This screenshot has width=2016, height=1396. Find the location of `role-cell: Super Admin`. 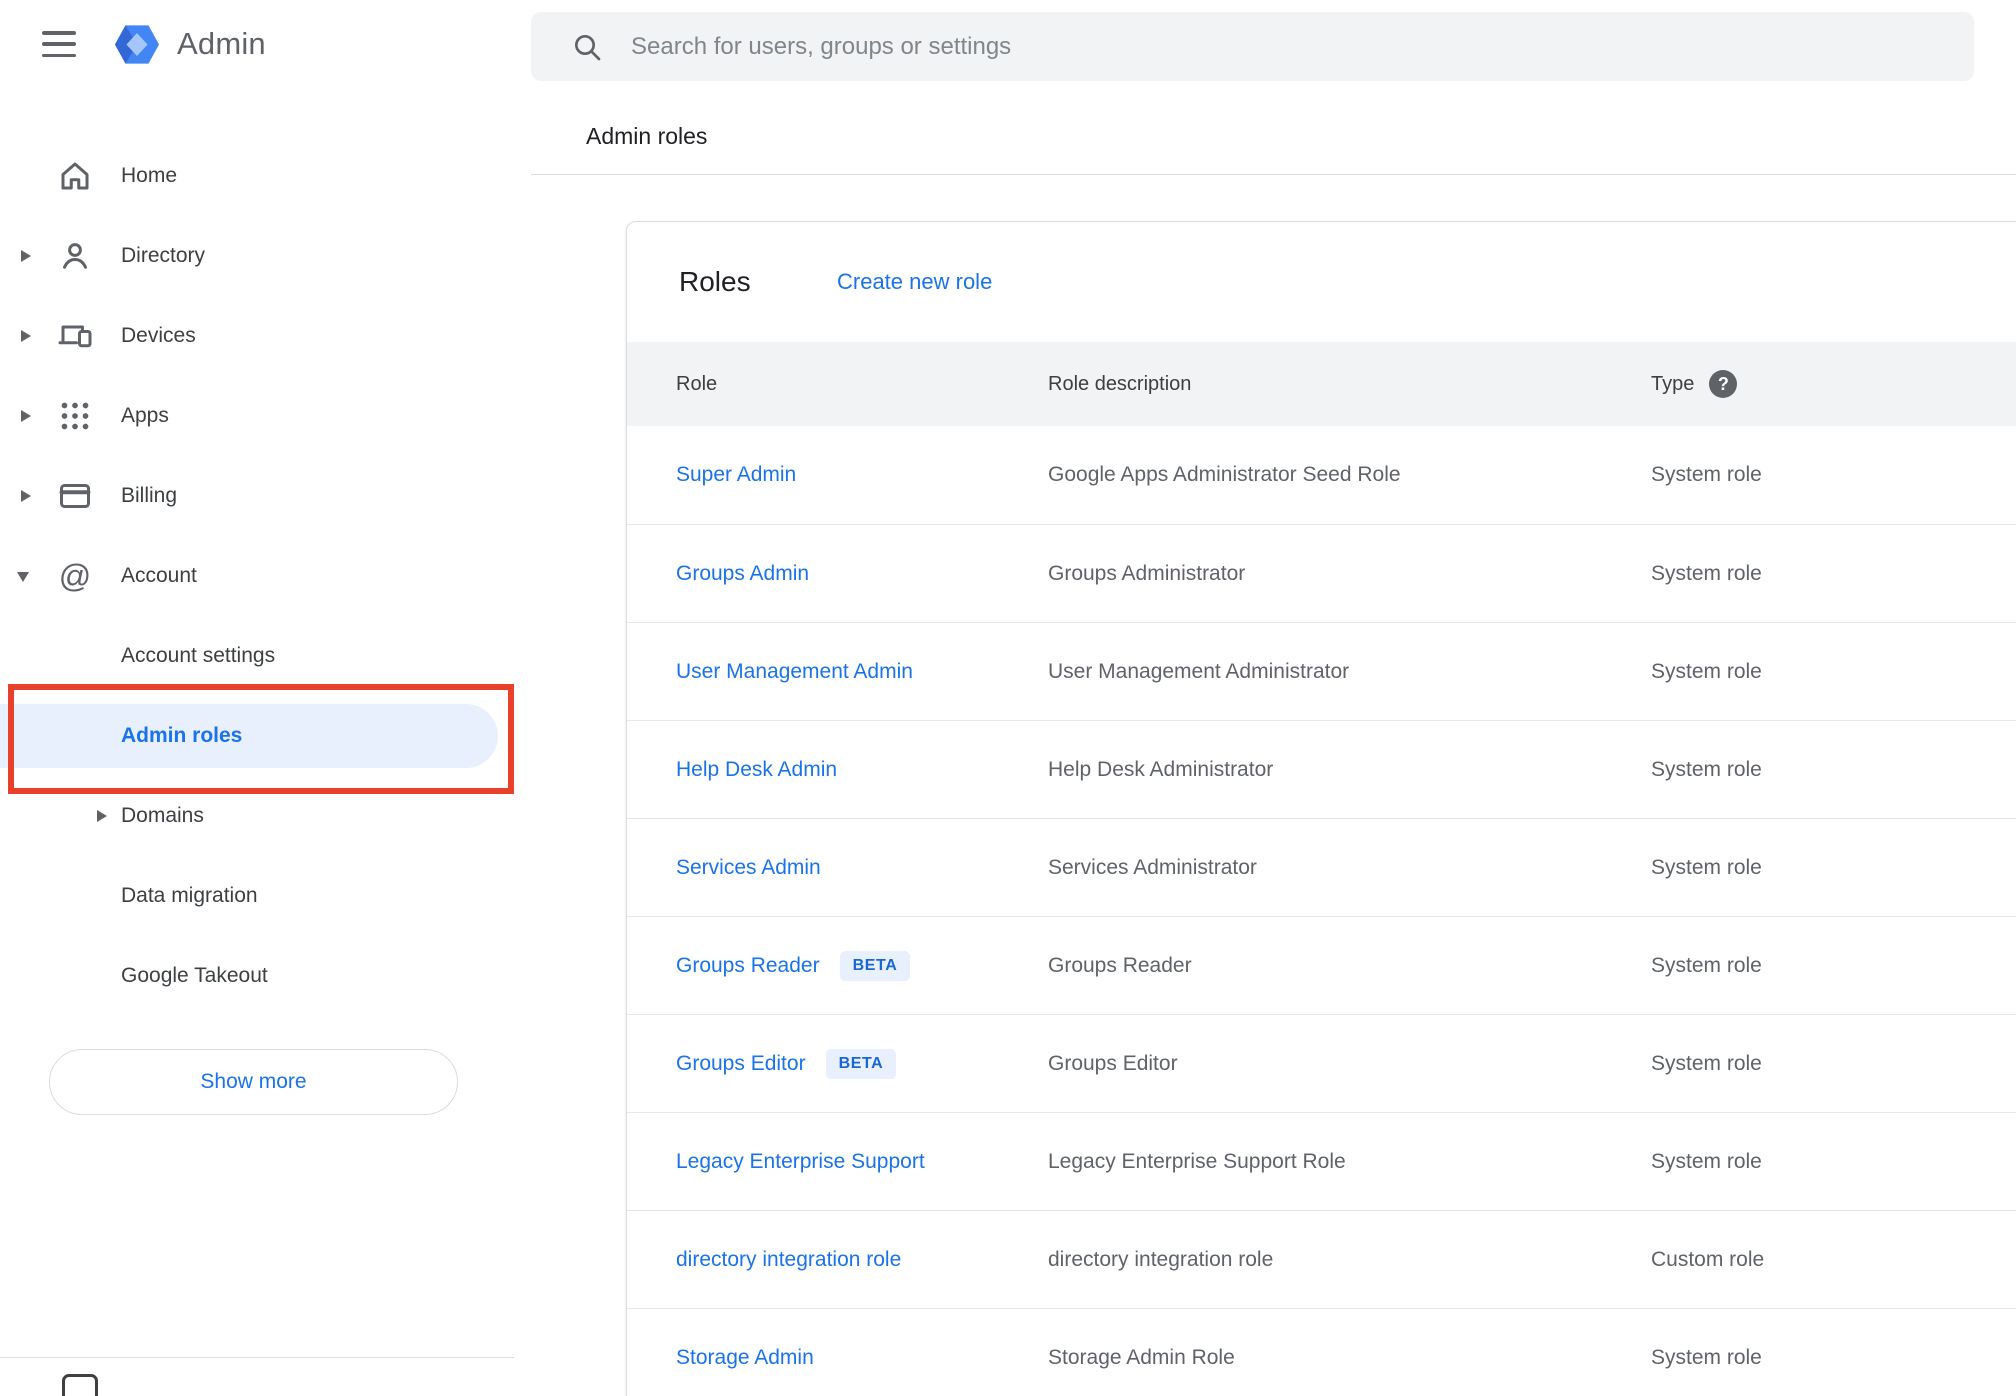

role-cell: Super Admin is located at coordinates (862, 475).